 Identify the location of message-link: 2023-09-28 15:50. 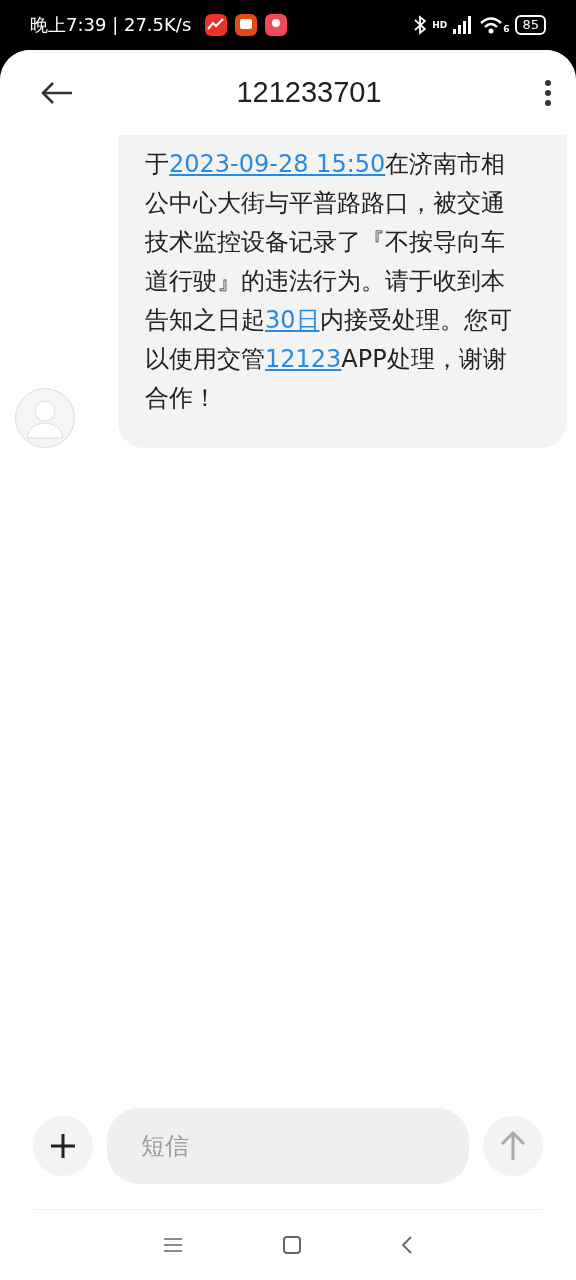
(277, 164).